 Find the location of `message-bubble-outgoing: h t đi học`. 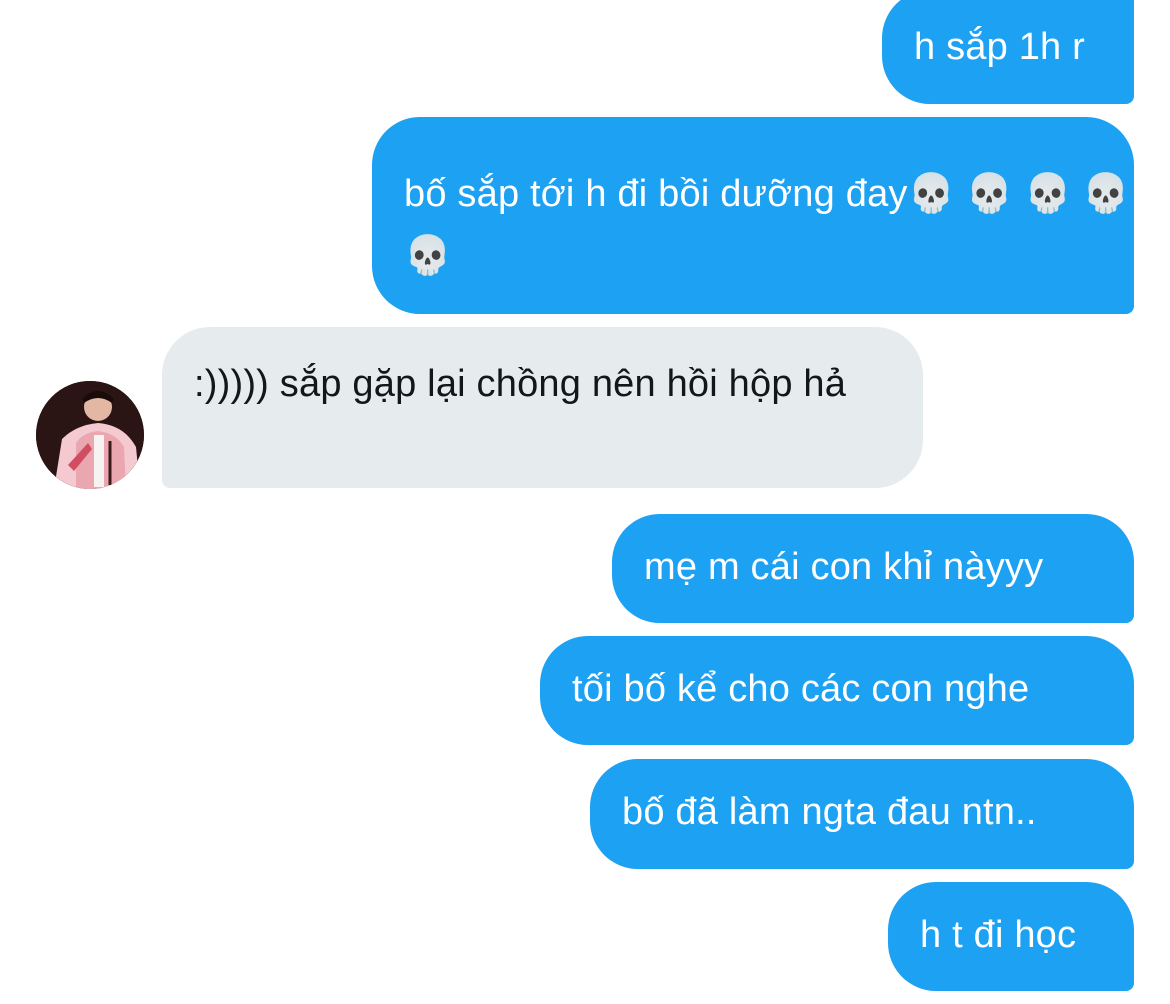

message-bubble-outgoing: h t đi học is located at coordinates (1011, 936).